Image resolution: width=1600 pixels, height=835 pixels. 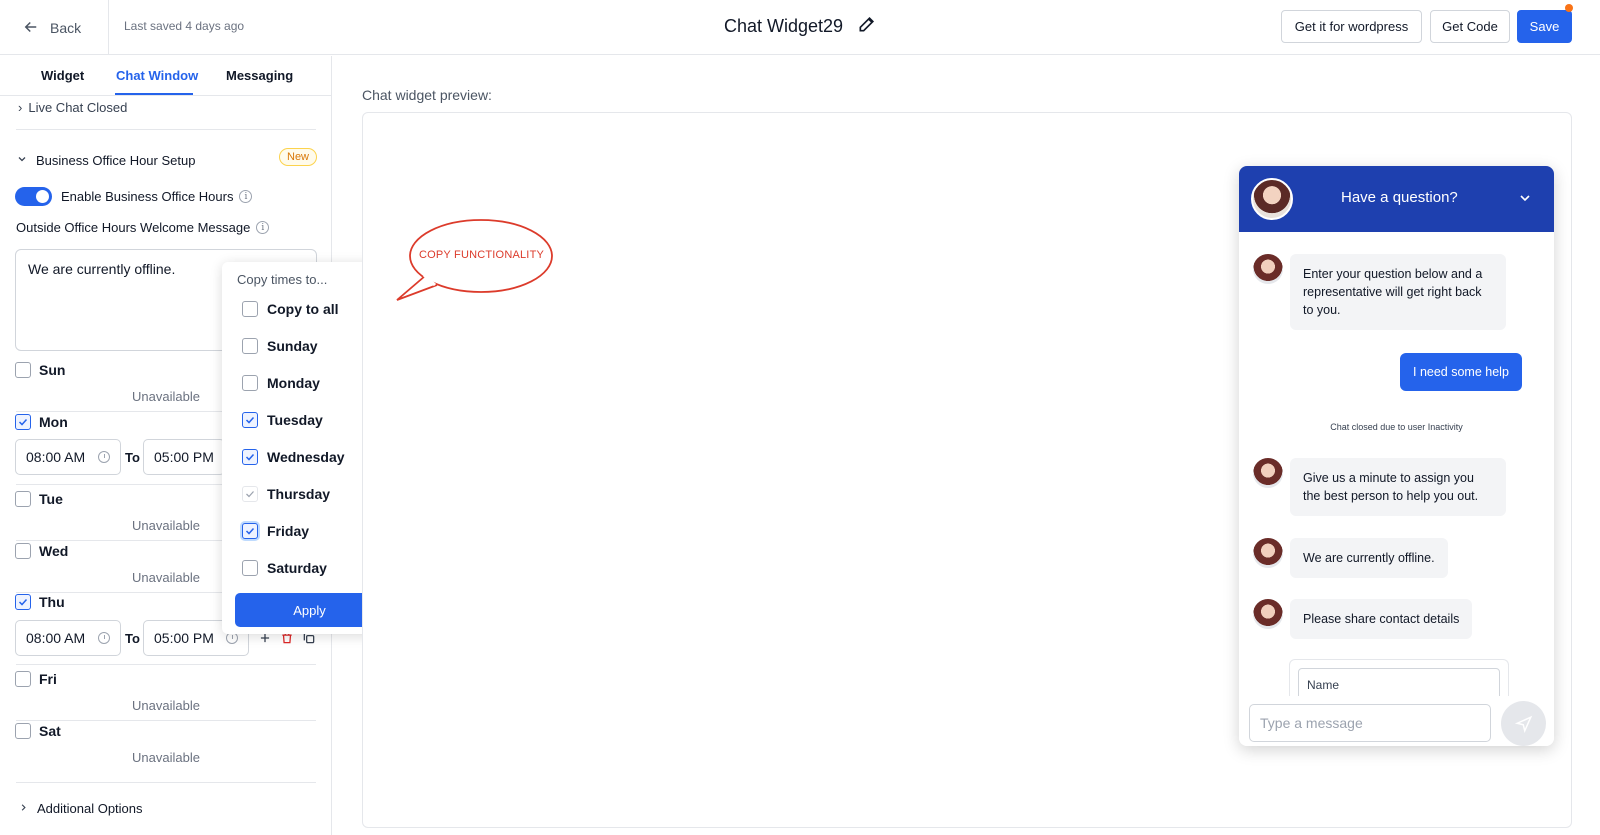 I want to click on copy-option-sunday: Sunday, so click(x=280, y=346).